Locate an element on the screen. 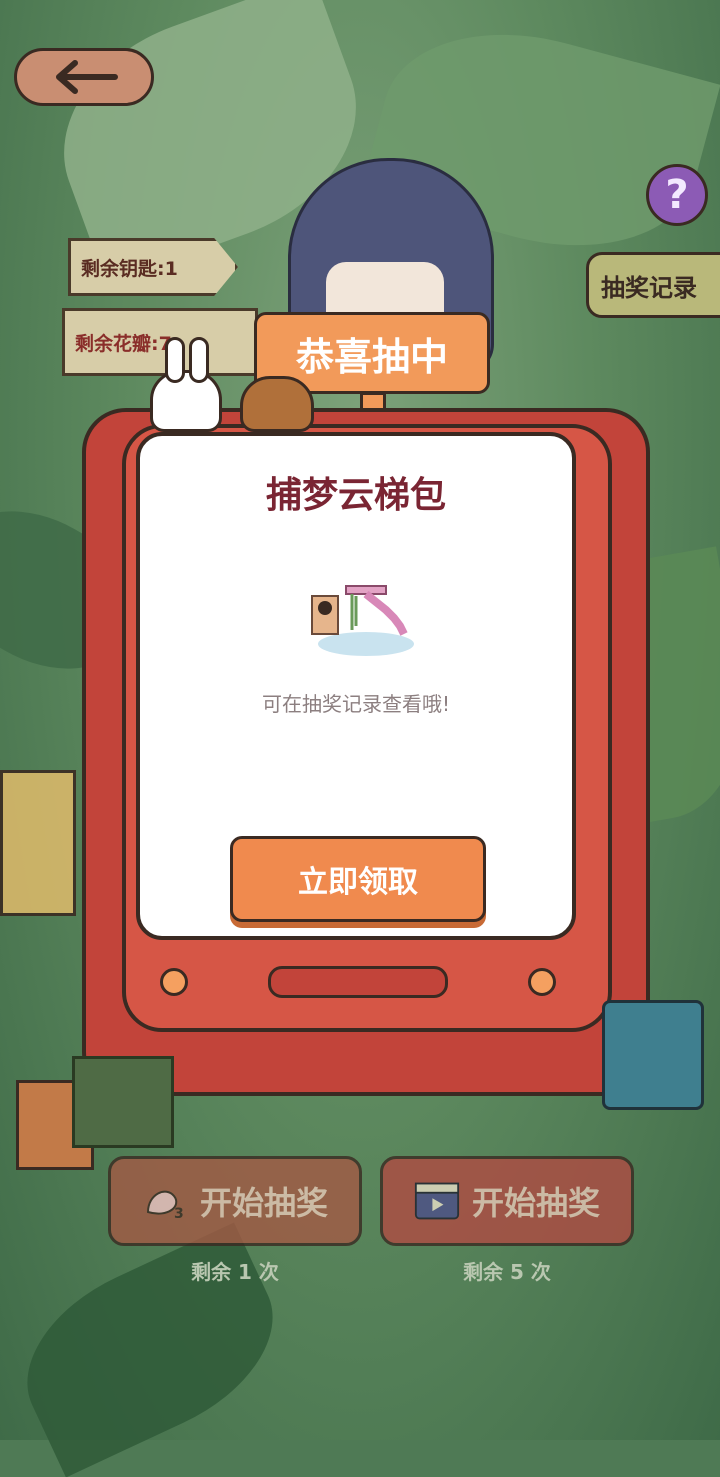  help-button: ? is located at coordinates (677, 195).